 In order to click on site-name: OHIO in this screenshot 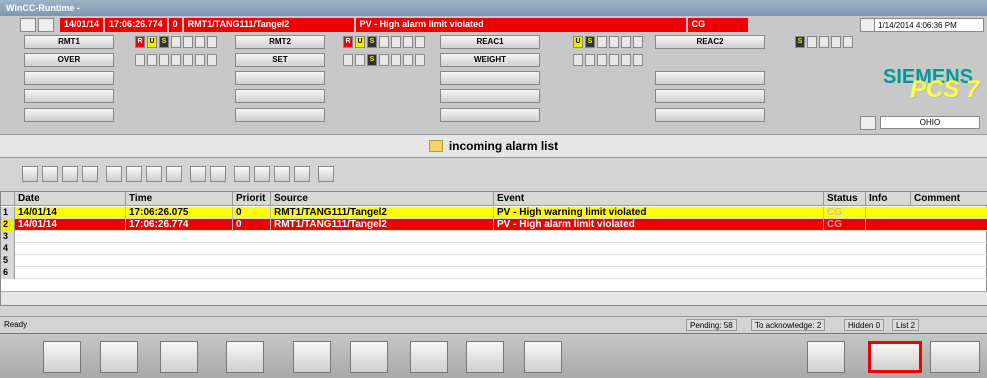, I will do `click(930, 122)`.